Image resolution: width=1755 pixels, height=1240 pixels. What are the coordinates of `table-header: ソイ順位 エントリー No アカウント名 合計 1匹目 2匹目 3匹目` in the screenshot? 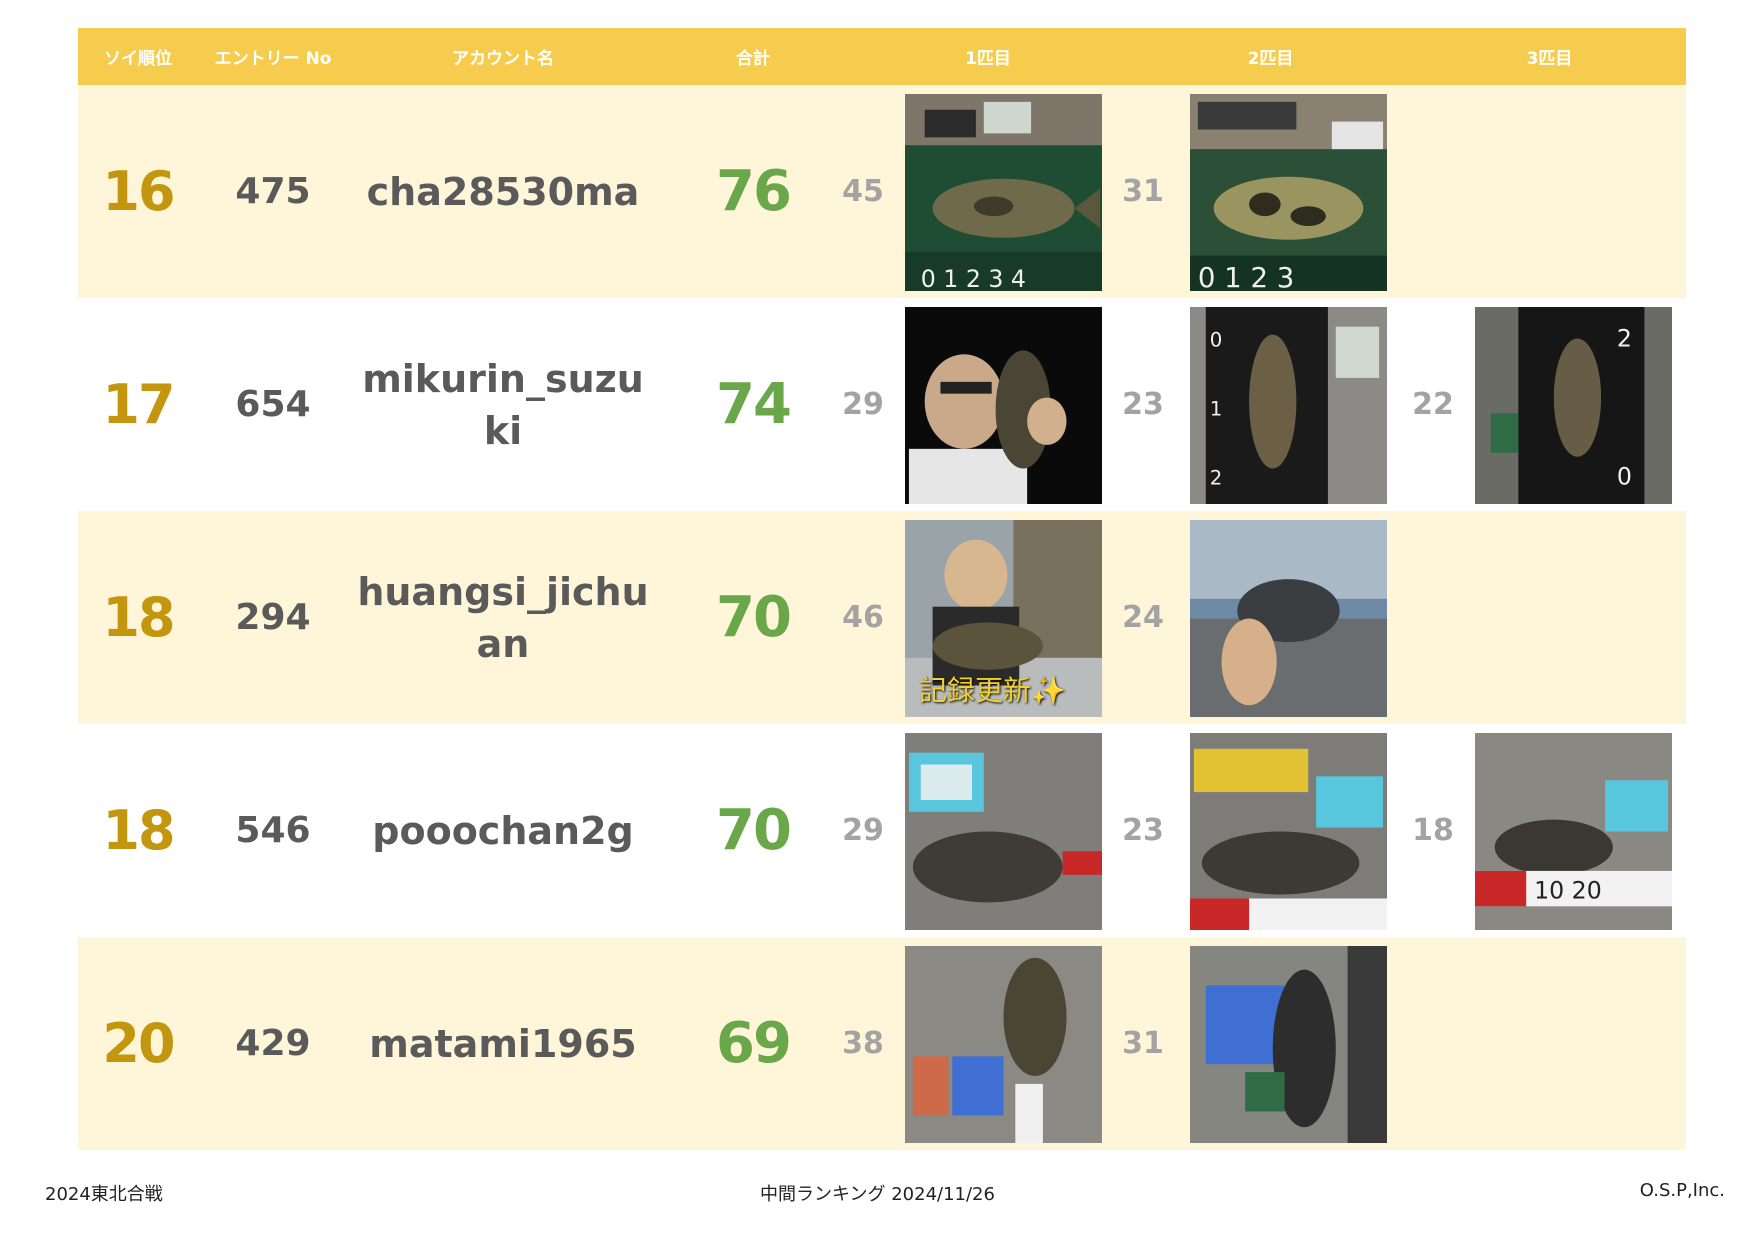 It's located at (882, 56).